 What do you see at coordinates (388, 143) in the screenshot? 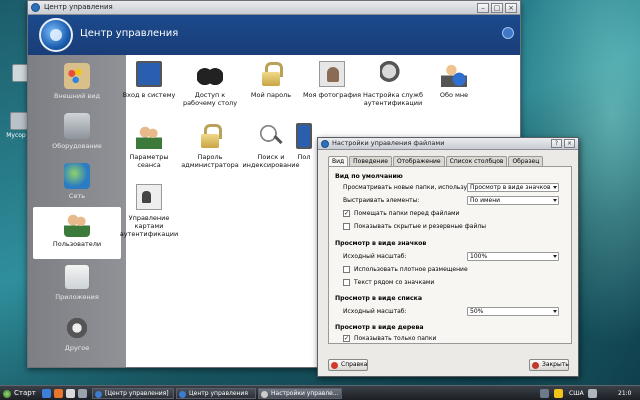
I see `dialog-title: Настройки управления файлами` at bounding box center [388, 143].